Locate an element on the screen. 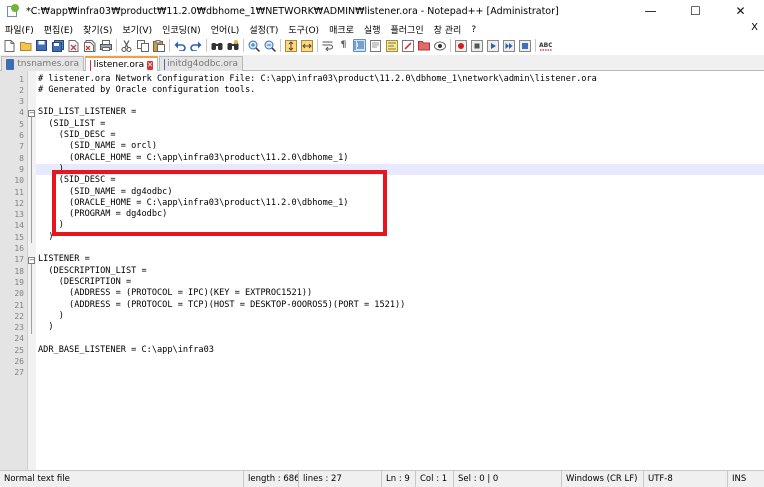 The height and width of the screenshot is (487, 764). line-number: 24 is located at coordinates (19, 339).